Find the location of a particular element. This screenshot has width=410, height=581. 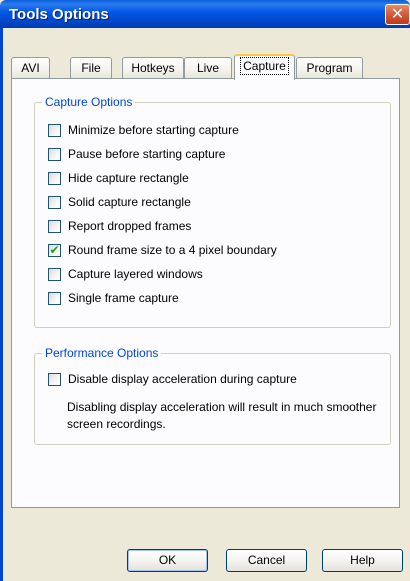

tab-label: File is located at coordinates (91, 68).